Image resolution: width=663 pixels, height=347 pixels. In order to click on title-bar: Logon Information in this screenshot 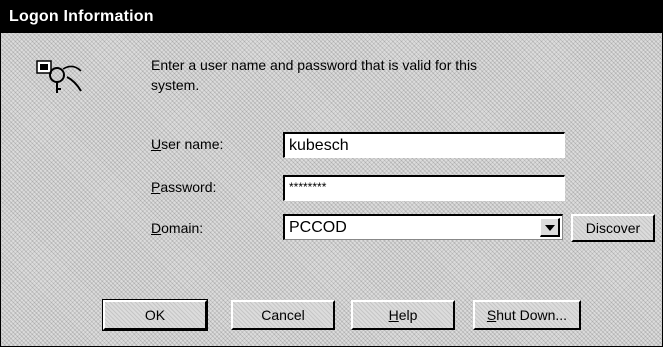, I will do `click(331, 17)`.